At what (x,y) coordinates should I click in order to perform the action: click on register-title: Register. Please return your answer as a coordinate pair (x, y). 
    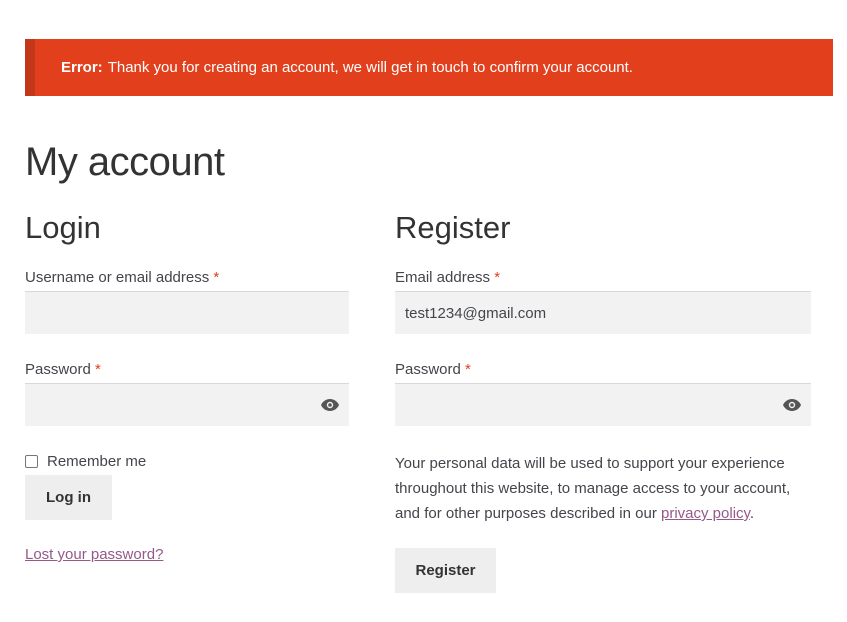
    Looking at the image, I should click on (453, 227).